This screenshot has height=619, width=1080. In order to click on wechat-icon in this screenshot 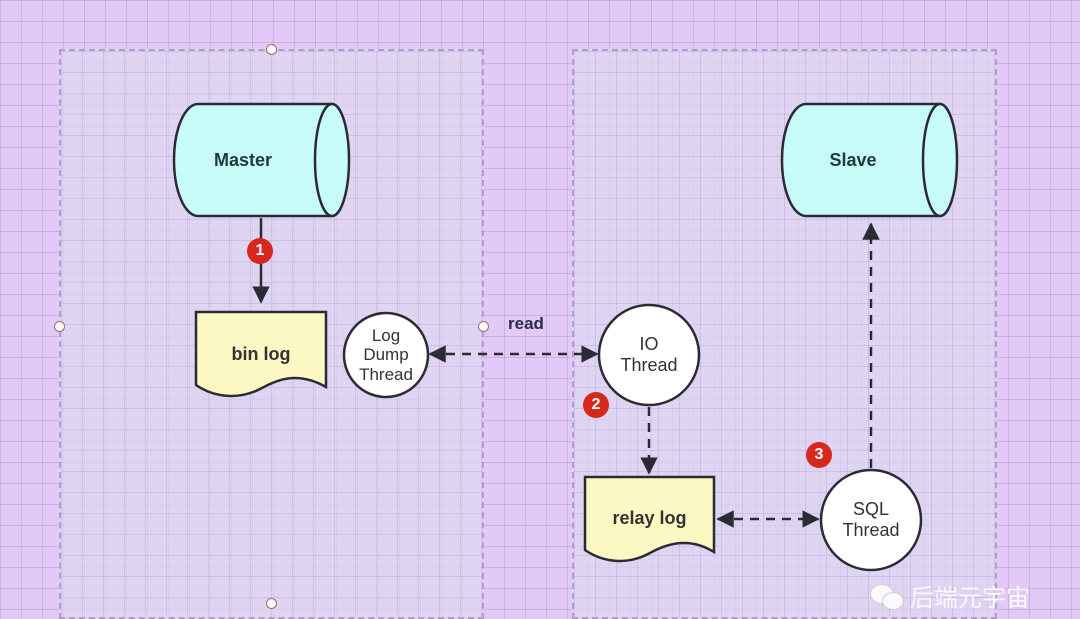, I will do `click(887, 596)`.